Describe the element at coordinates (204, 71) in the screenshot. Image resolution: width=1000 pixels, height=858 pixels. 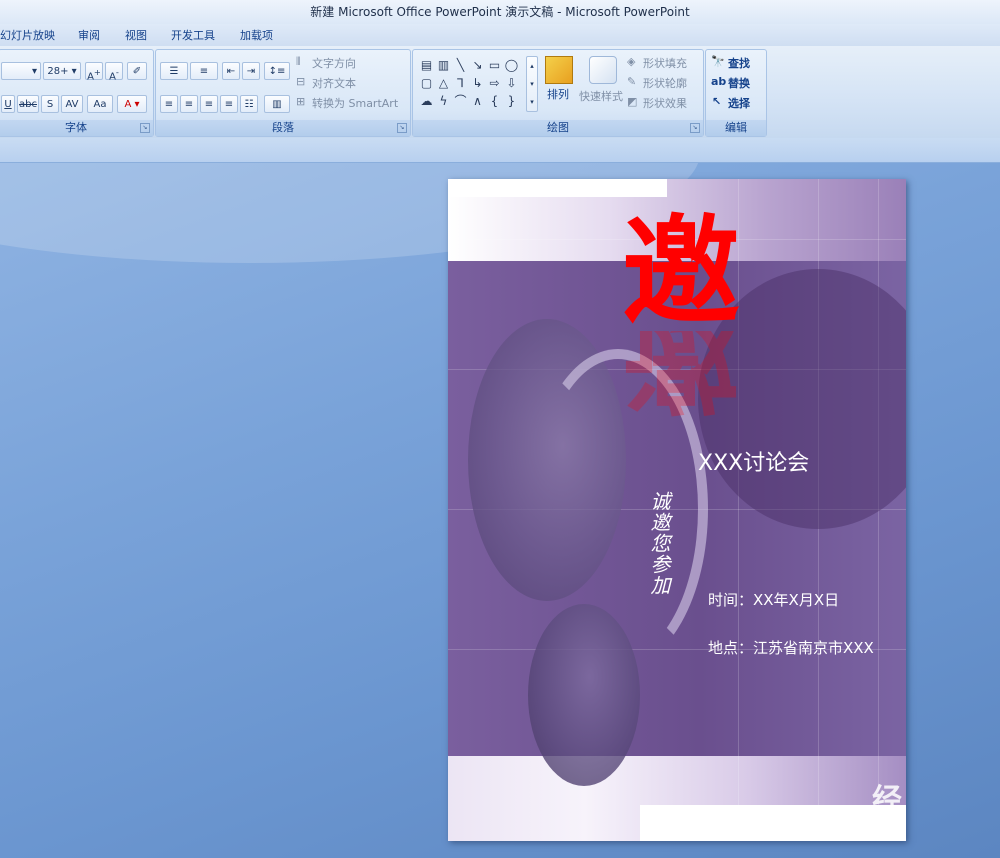
I see `numbering-button: ≡` at that location.